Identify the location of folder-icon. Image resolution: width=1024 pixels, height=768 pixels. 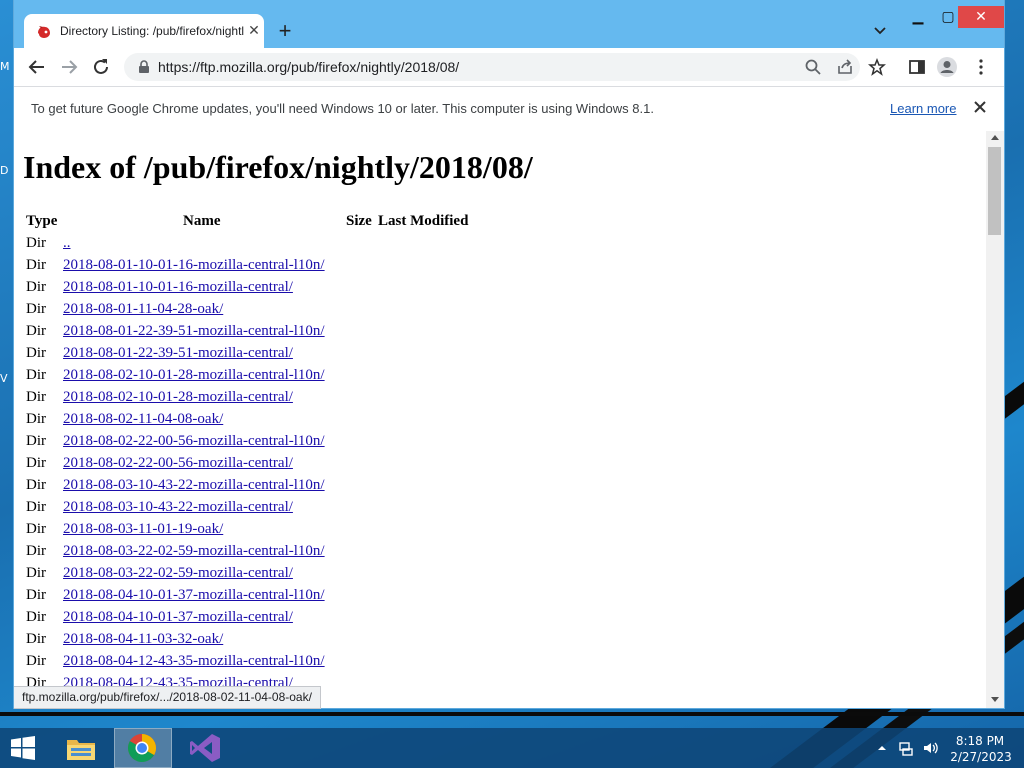
(81, 750).